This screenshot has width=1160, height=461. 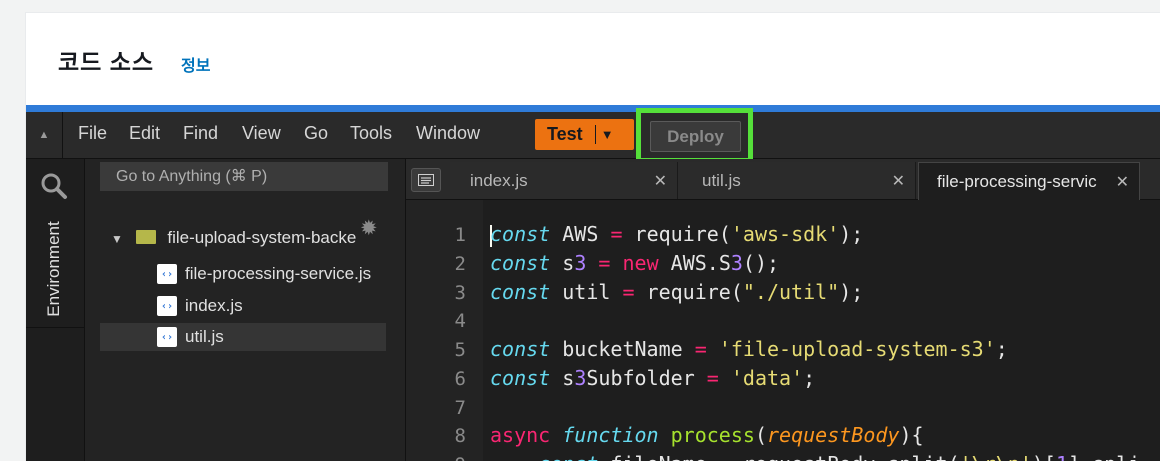 I want to click on folder-name: file-upload-system-backe, so click(x=261, y=237).